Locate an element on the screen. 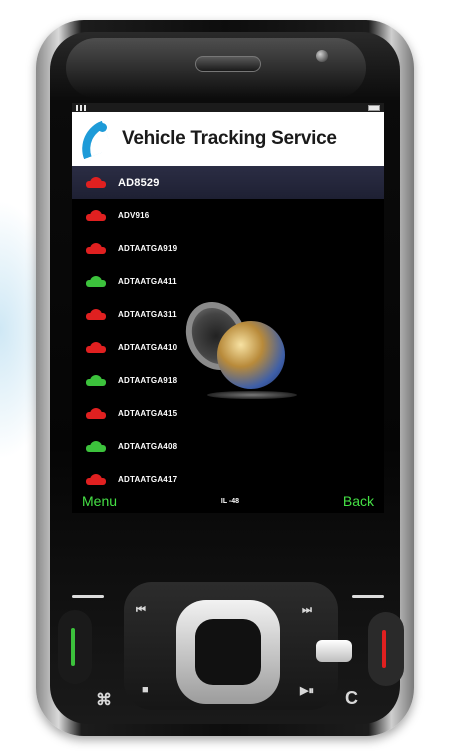  vehicle-label: AD8529 is located at coordinates (139, 182).